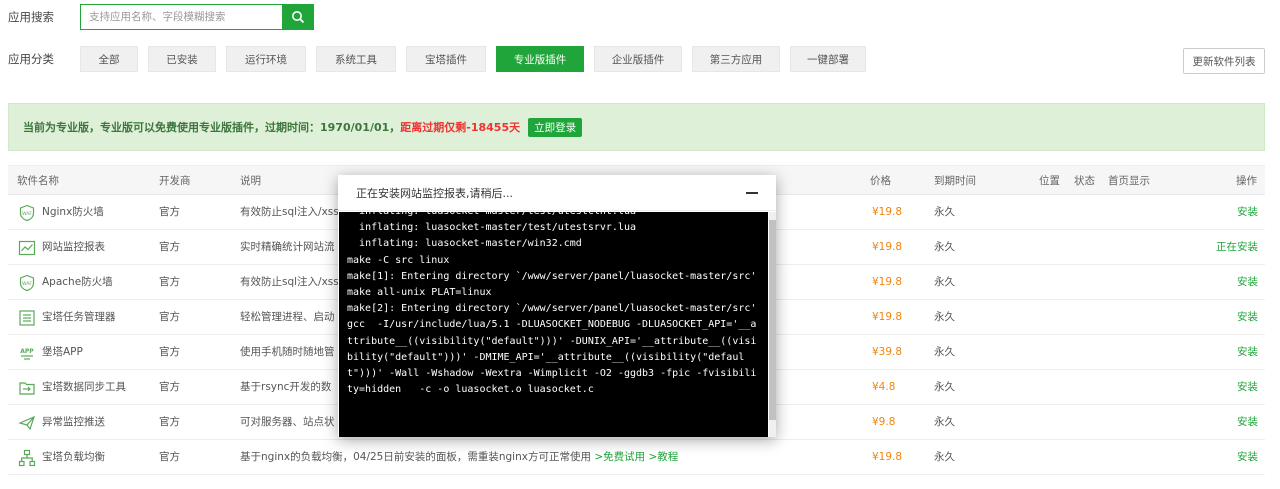  Describe the element at coordinates (287, 352) in the screenshot. I see `row-desc: 使用手机随时随地管` at that location.